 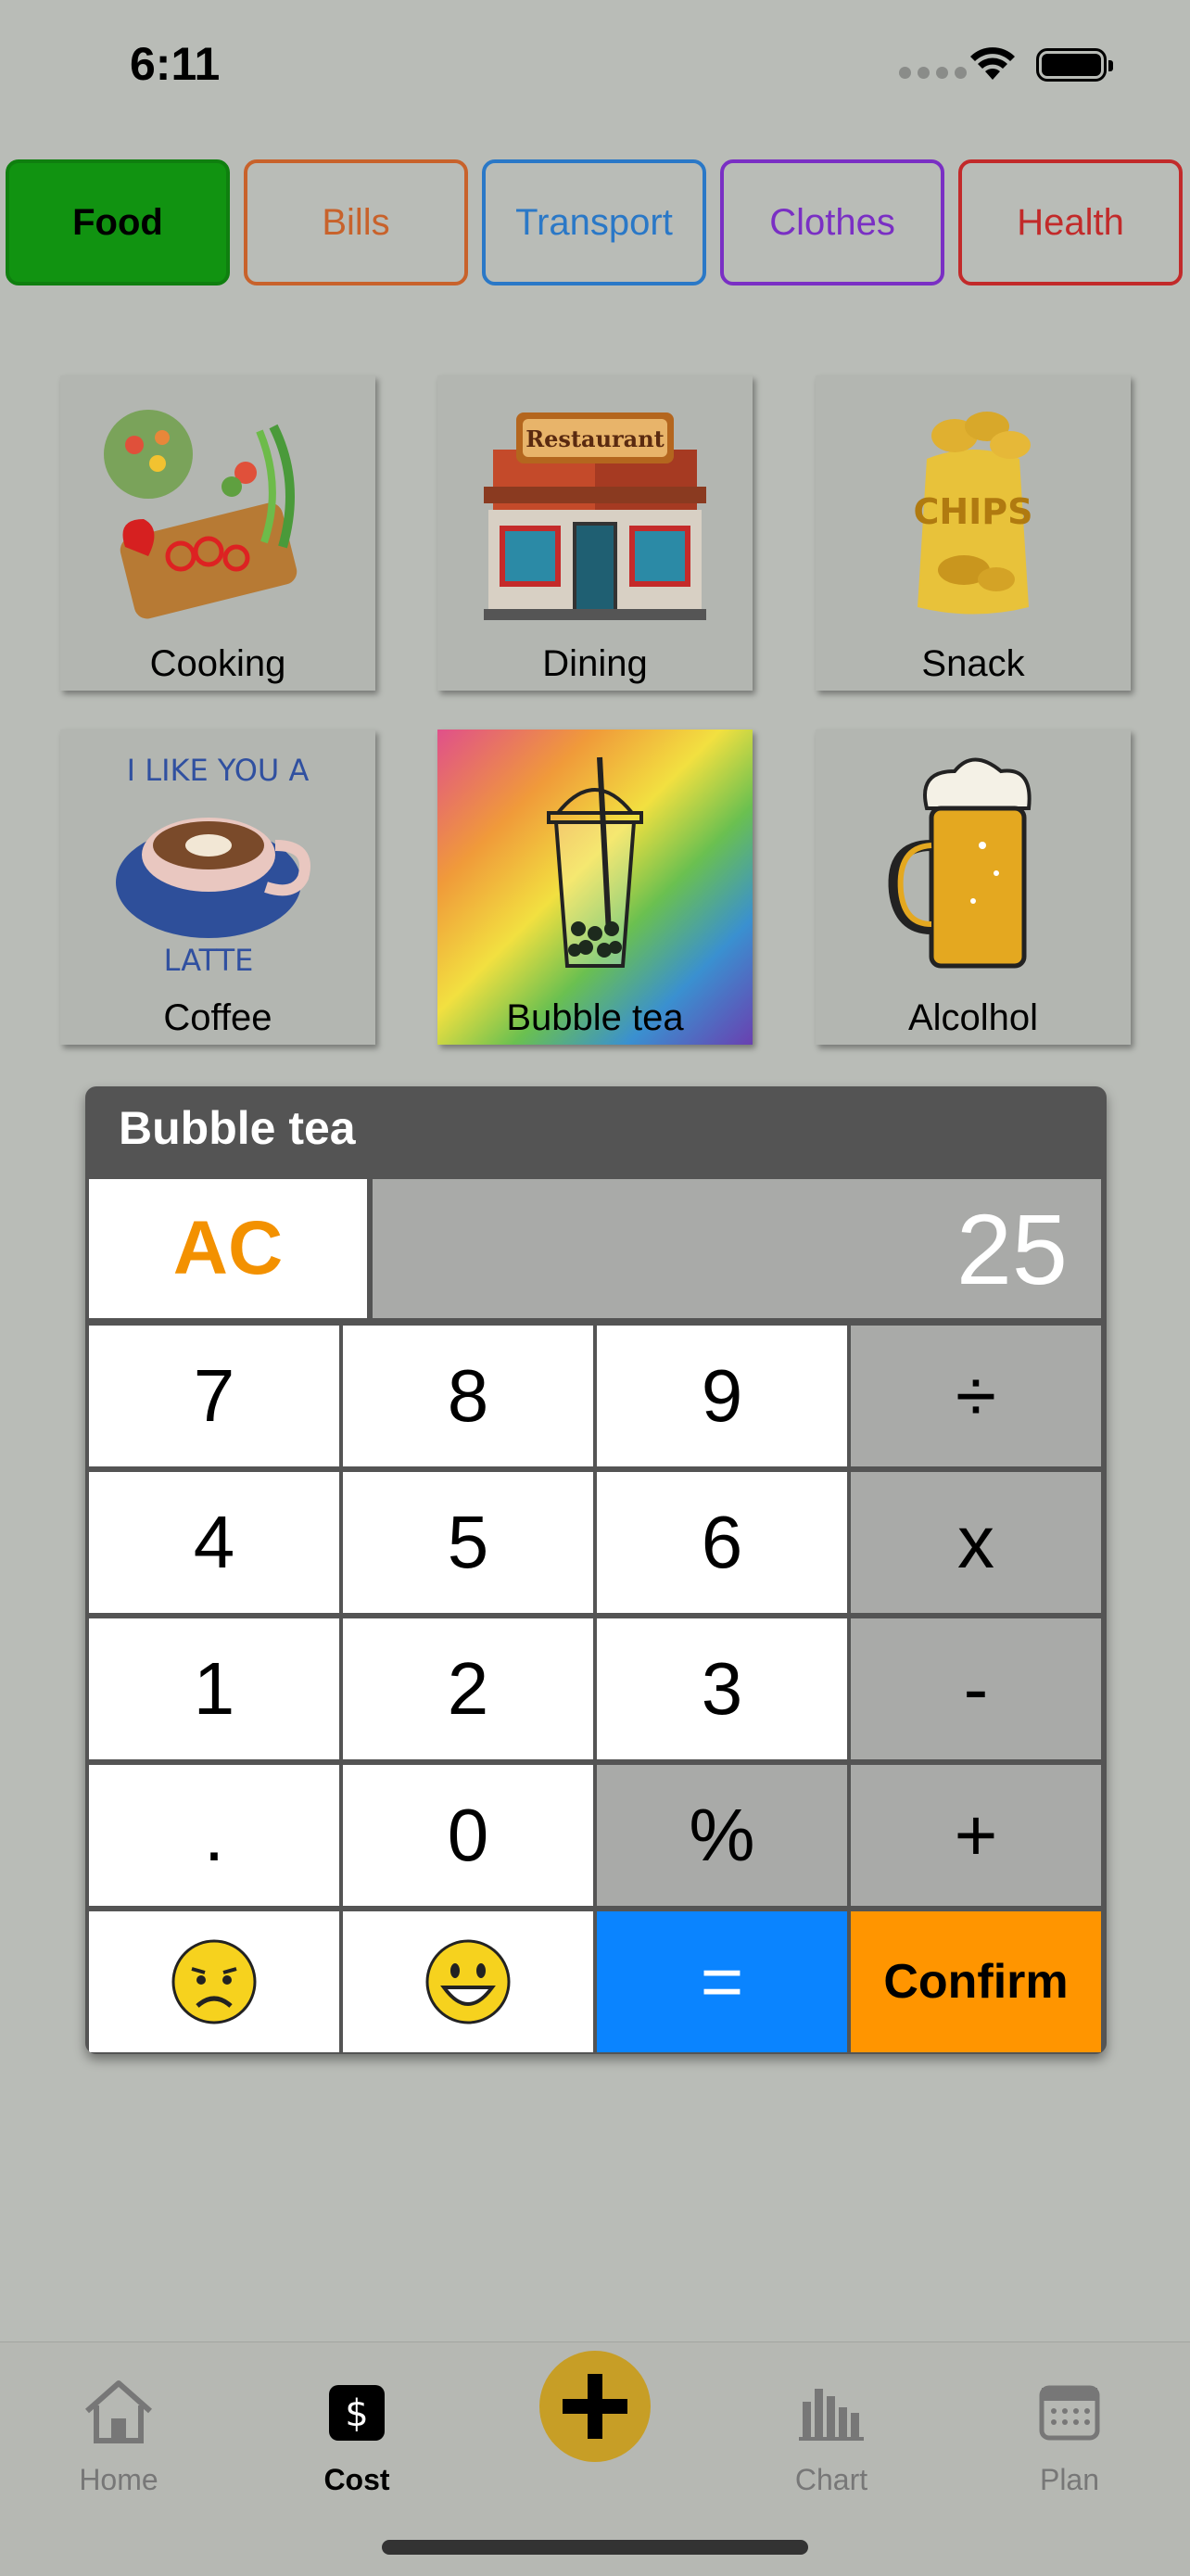 I want to click on clear-button: AC, so click(x=228, y=1248).